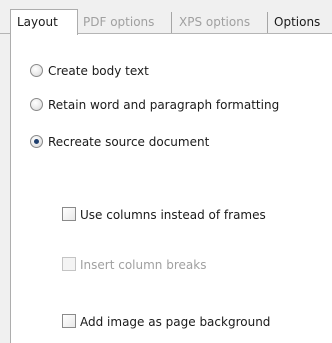  Describe the element at coordinates (173, 215) in the screenshot. I see `use-columns-label: Use columns instead of frames` at that location.